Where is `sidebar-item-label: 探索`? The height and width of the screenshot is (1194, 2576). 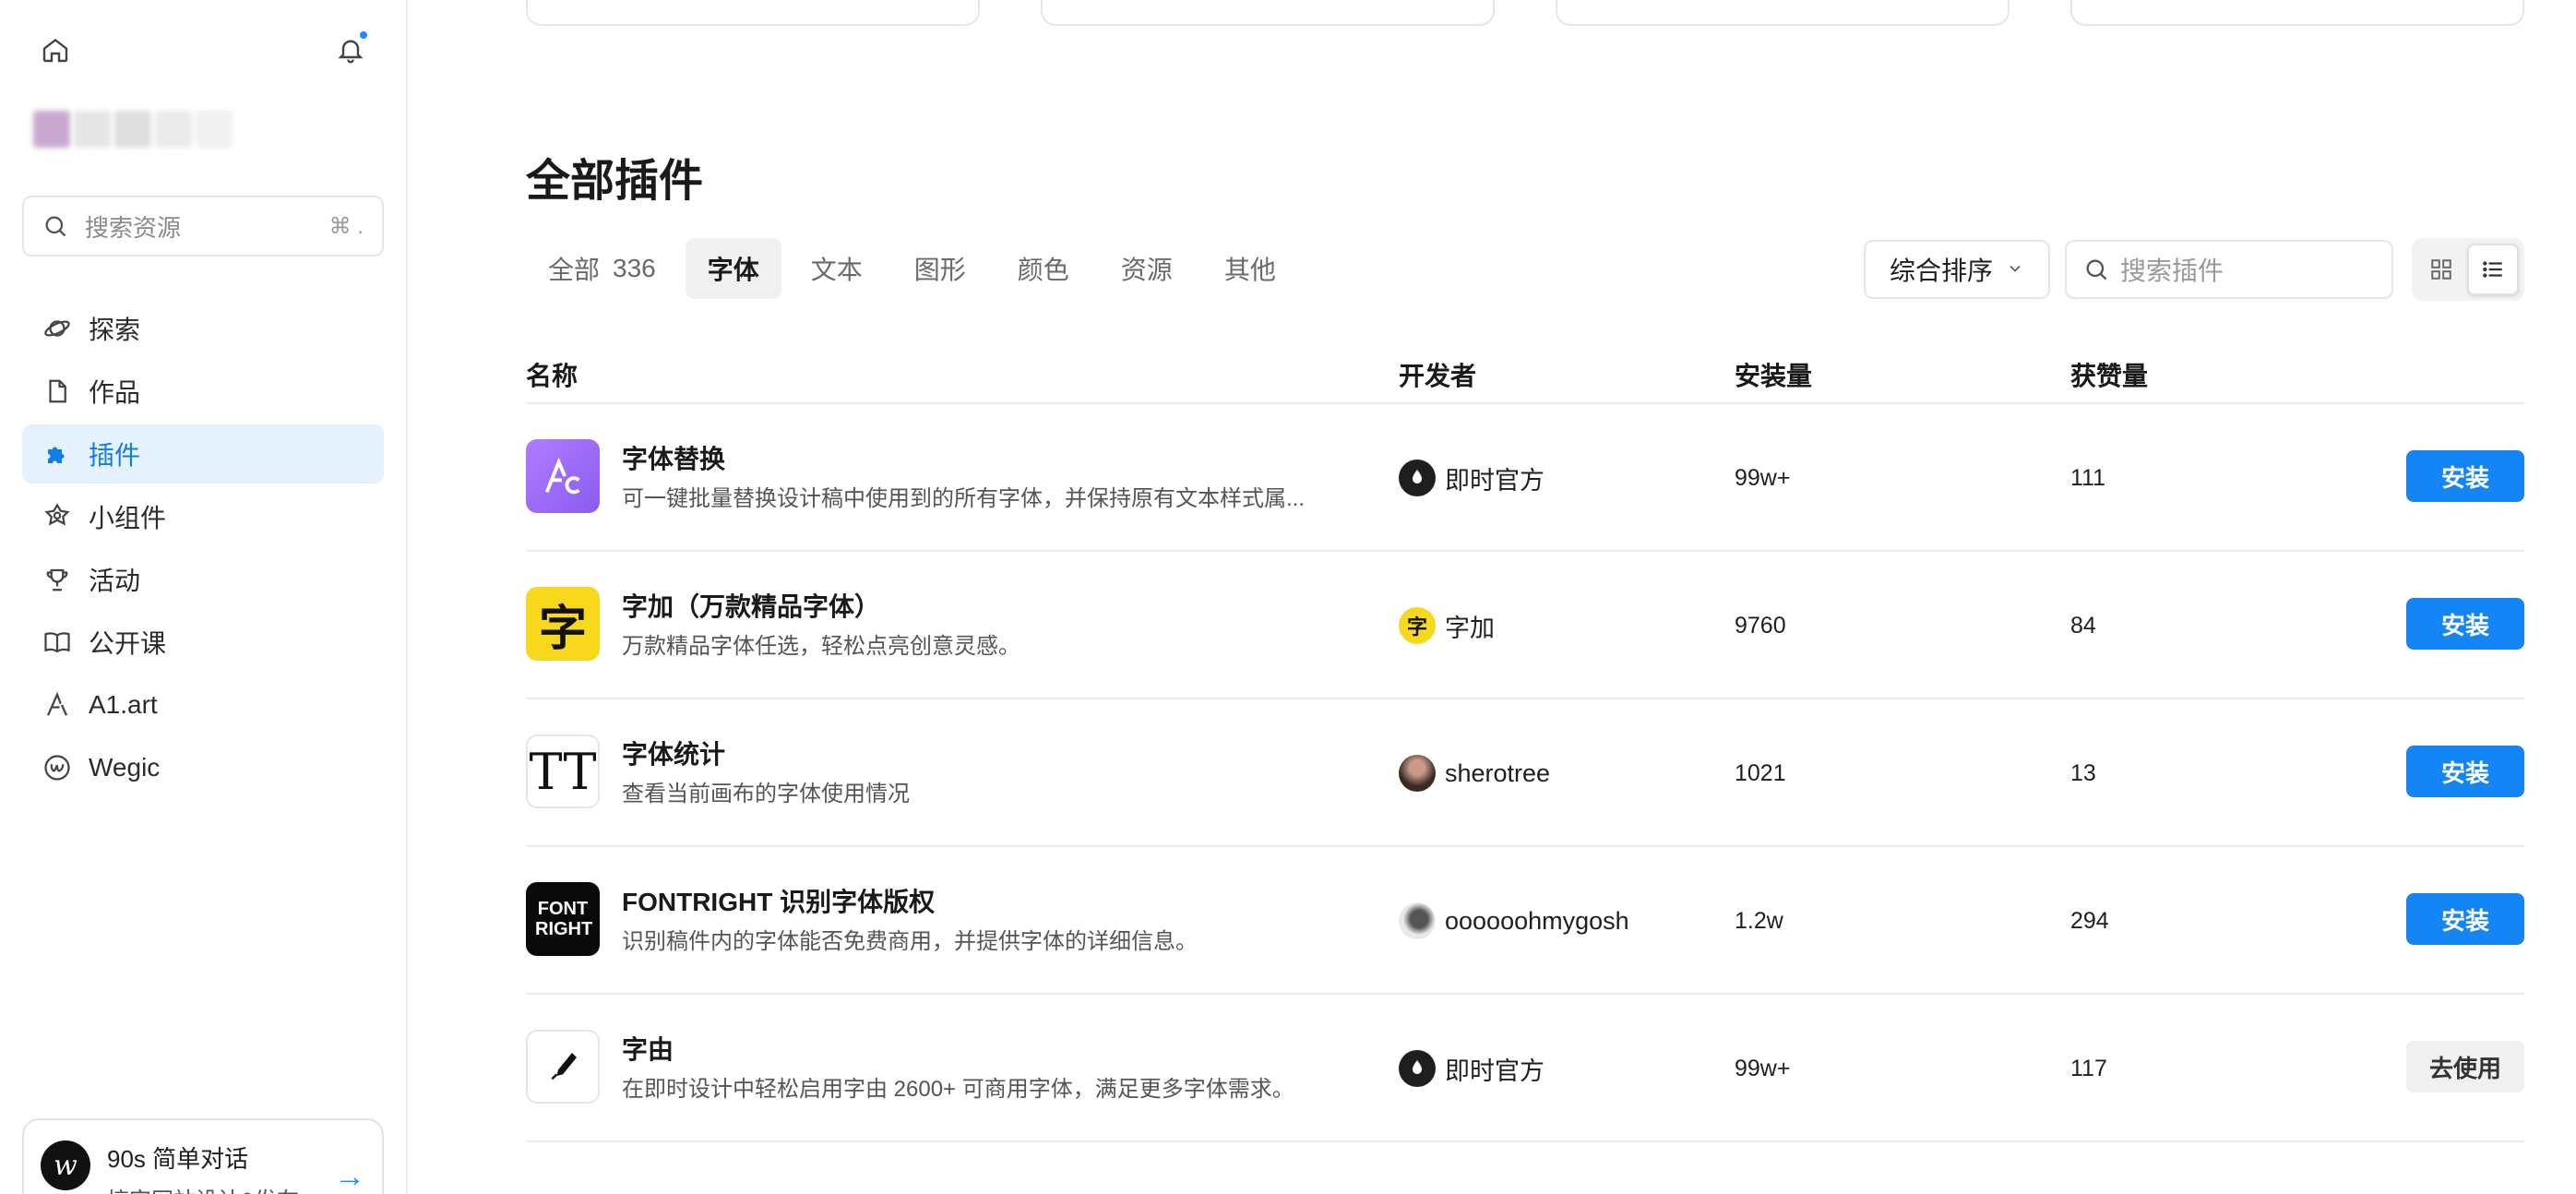 sidebar-item-label: 探索 is located at coordinates (115, 330).